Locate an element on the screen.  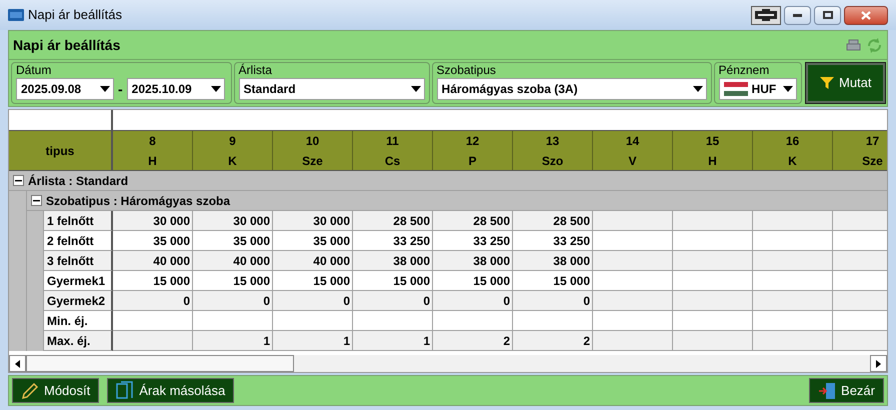
field-label: Pénznem is located at coordinates (744, 70).